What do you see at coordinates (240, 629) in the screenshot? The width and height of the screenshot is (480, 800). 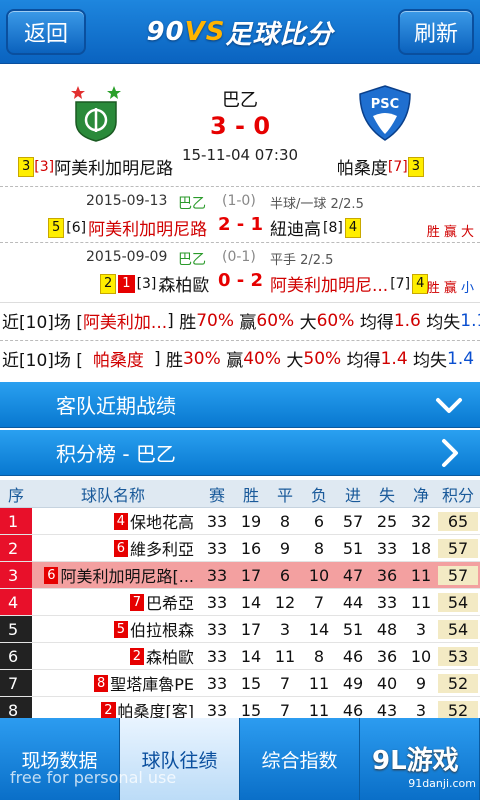 I see `table-row: 5 5 伯拉根森 33 17 3 14 51 48 3 54` at bounding box center [240, 629].